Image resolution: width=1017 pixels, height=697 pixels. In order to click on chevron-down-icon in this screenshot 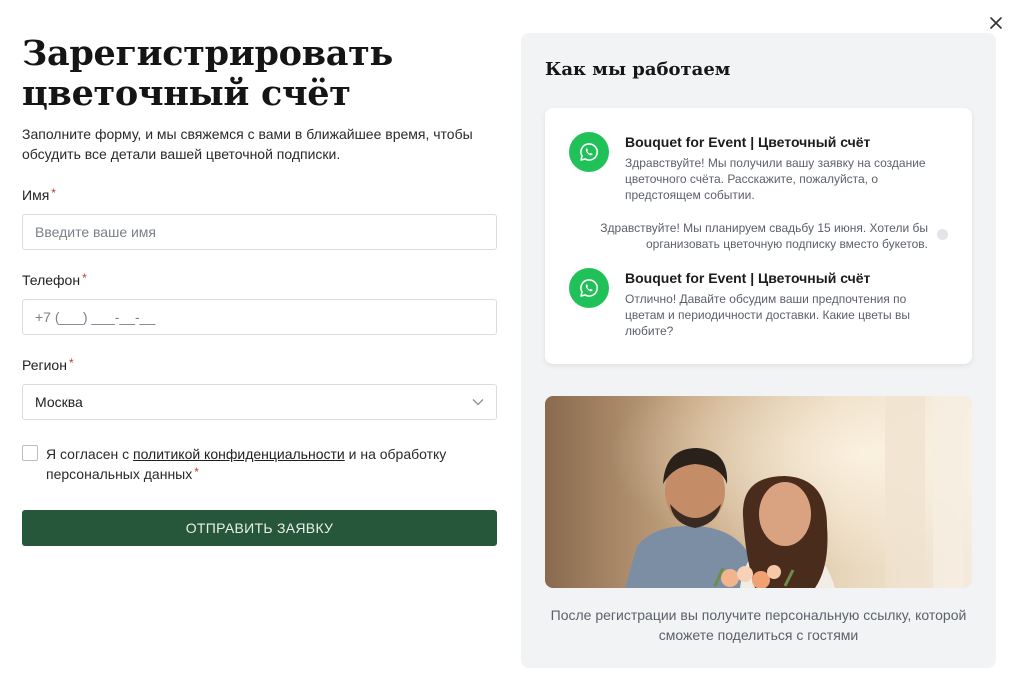, I will do `click(478, 402)`.